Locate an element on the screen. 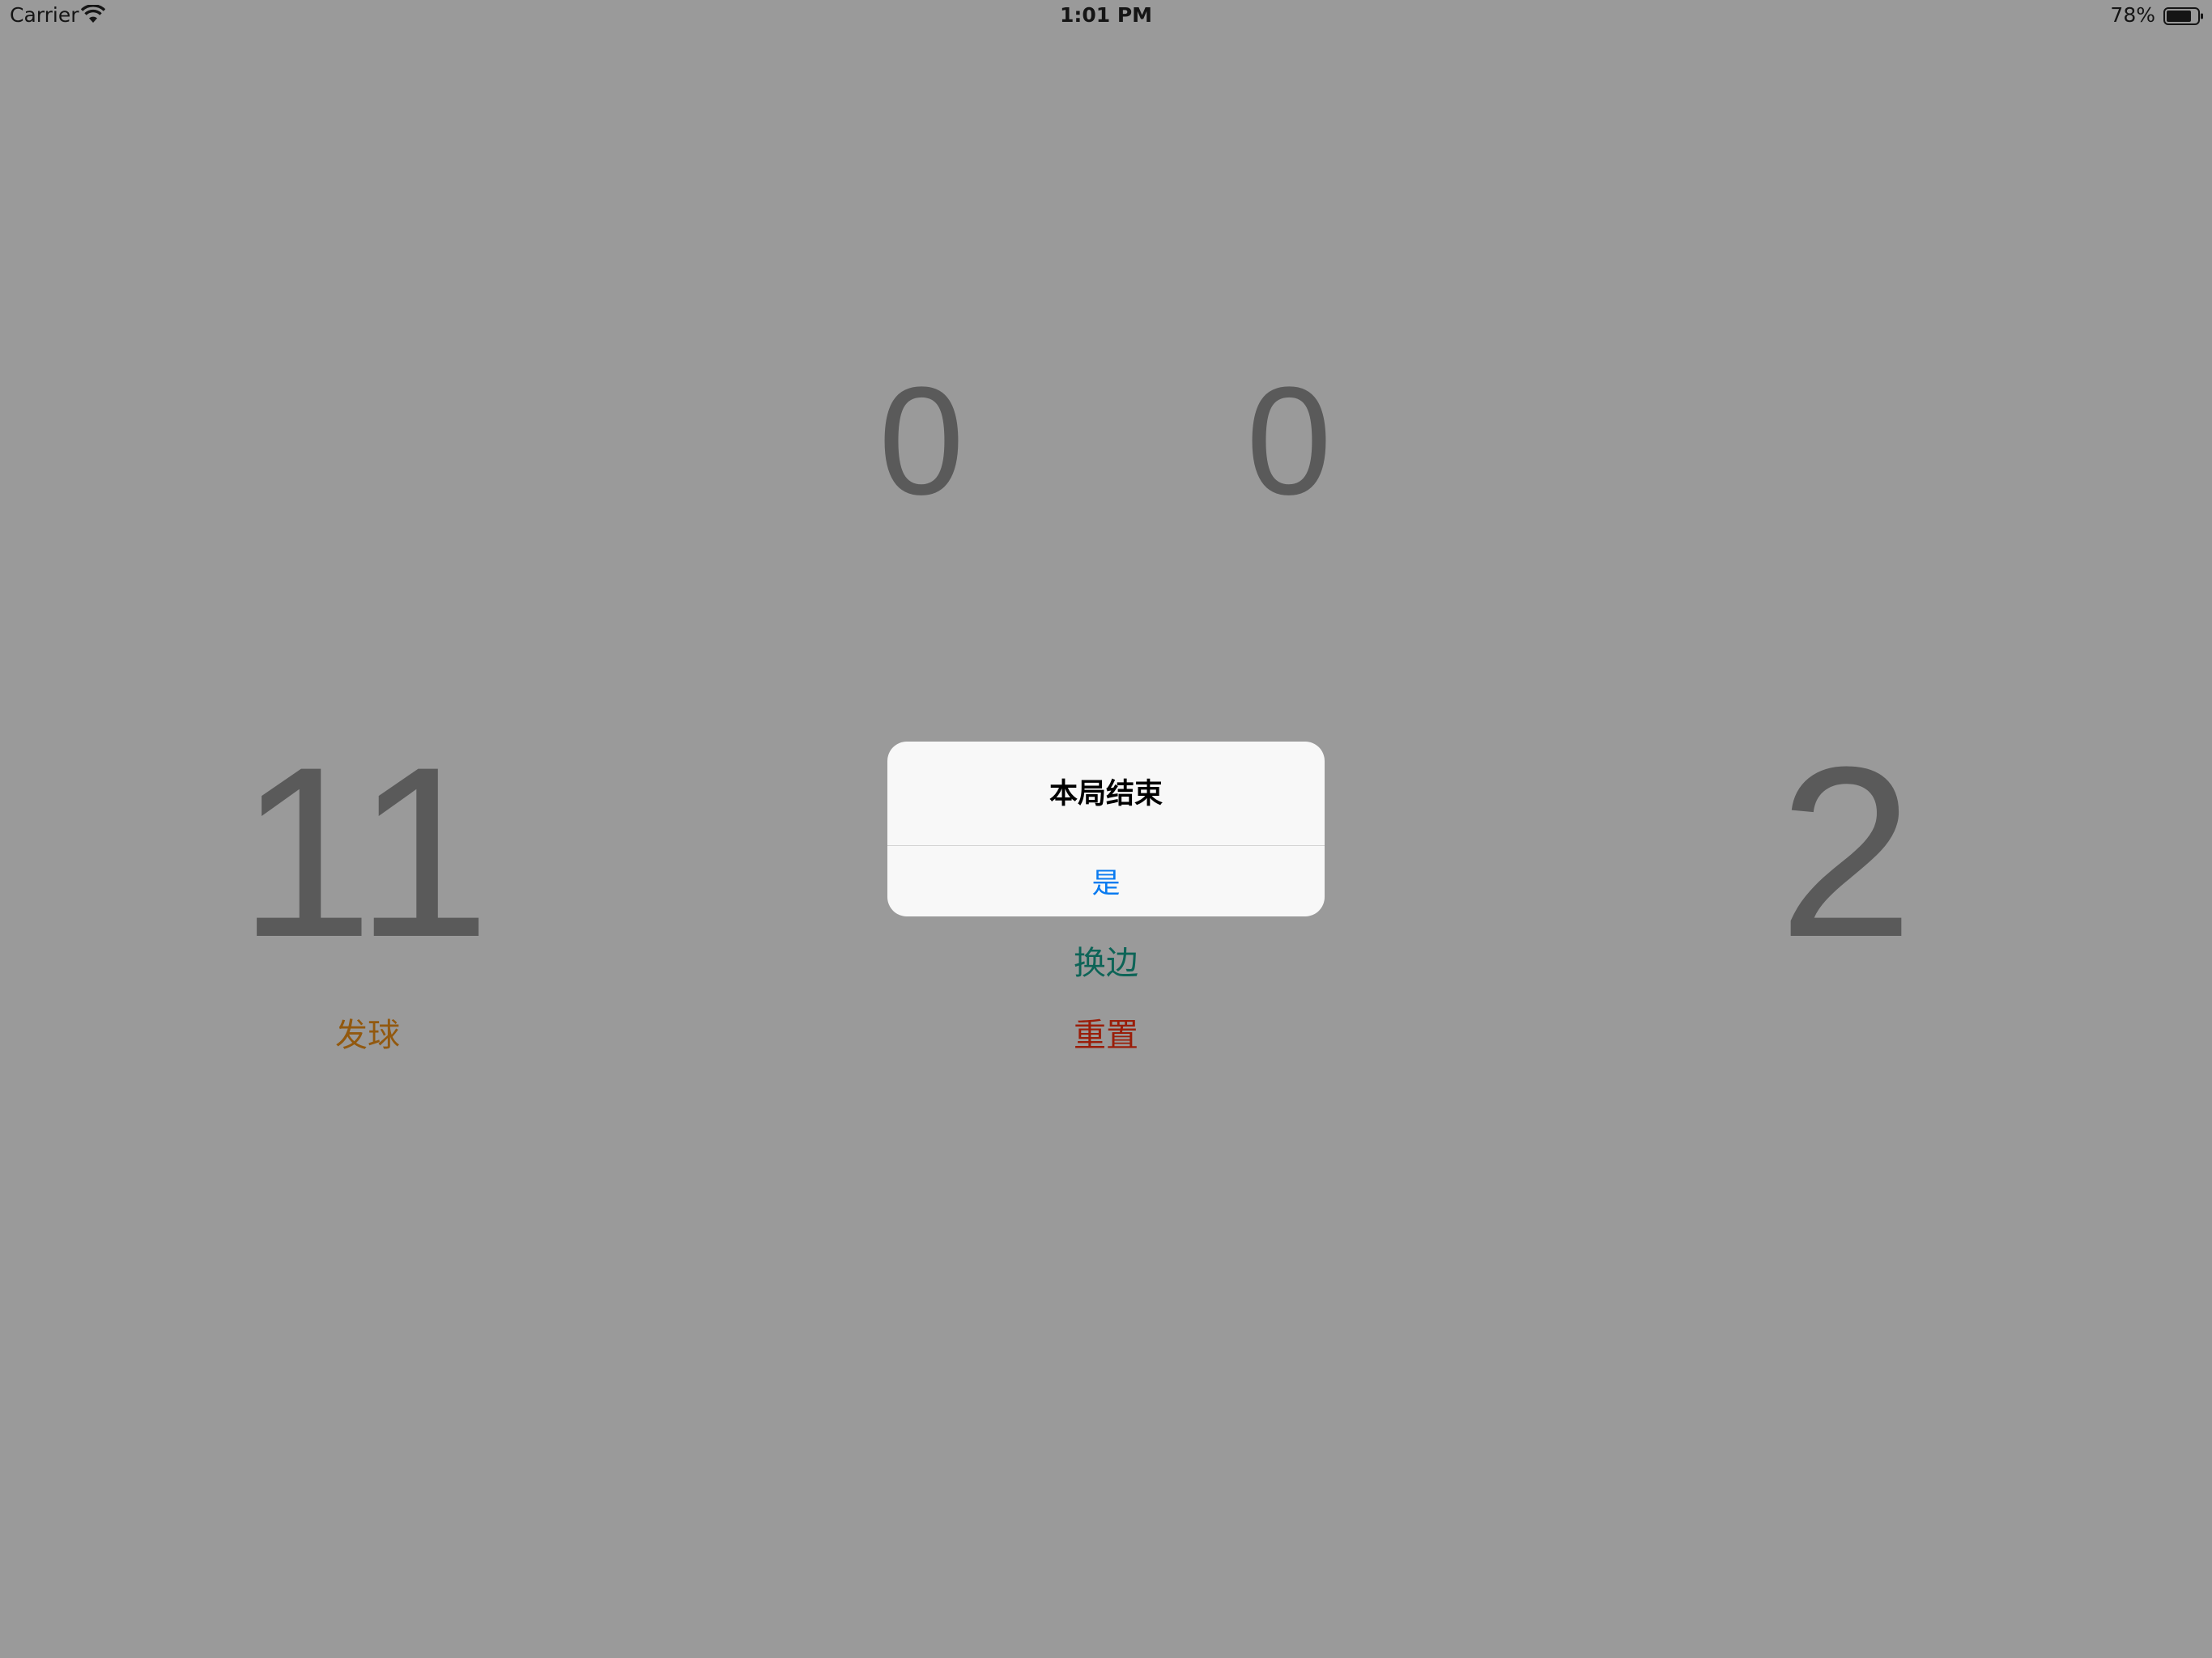 The width and height of the screenshot is (2212, 1658). status-bar: Carrier 1:01 PM 78% is located at coordinates (1106, 16).